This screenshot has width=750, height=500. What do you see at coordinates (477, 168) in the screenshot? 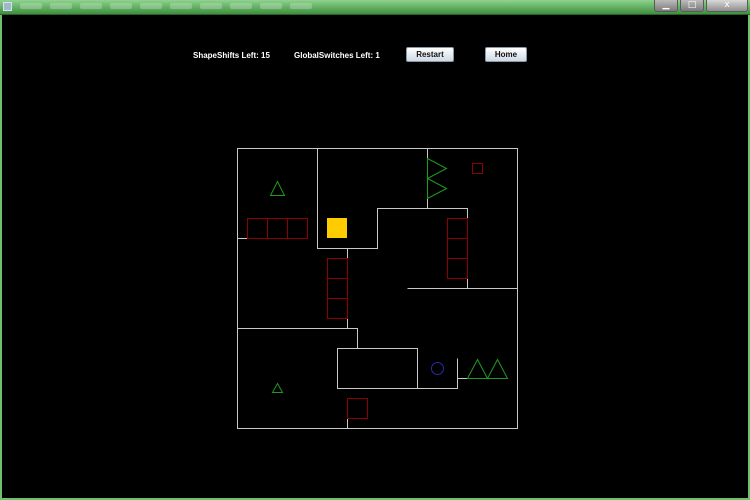
I see `small-block` at bounding box center [477, 168].